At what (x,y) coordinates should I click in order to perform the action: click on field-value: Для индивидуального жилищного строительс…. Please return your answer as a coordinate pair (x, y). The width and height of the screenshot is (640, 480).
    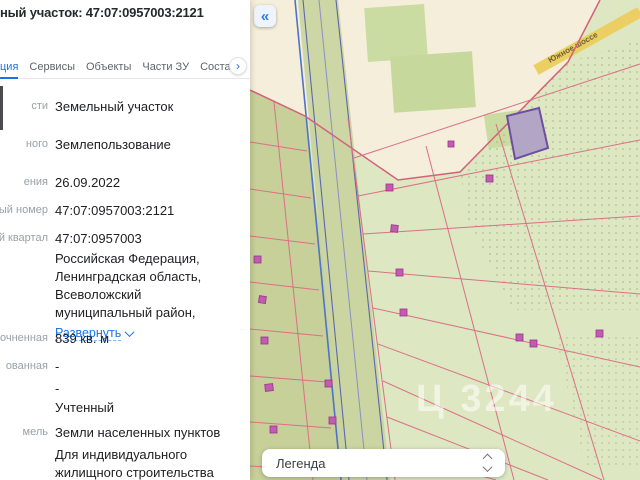
    Looking at the image, I should click on (134, 463).